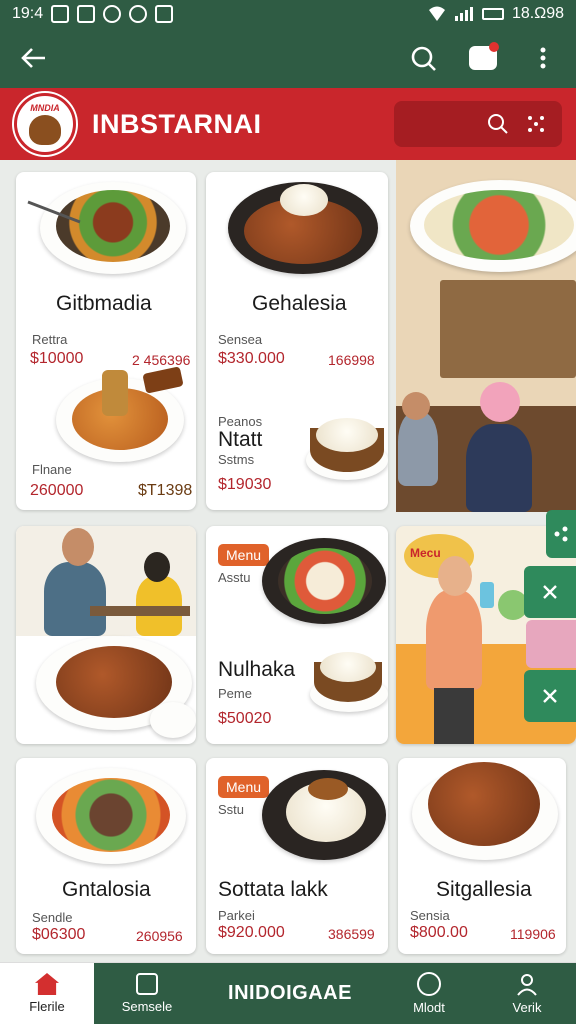 The width and height of the screenshot is (576, 1024). I want to click on card-price-alt: 119906, so click(533, 934).